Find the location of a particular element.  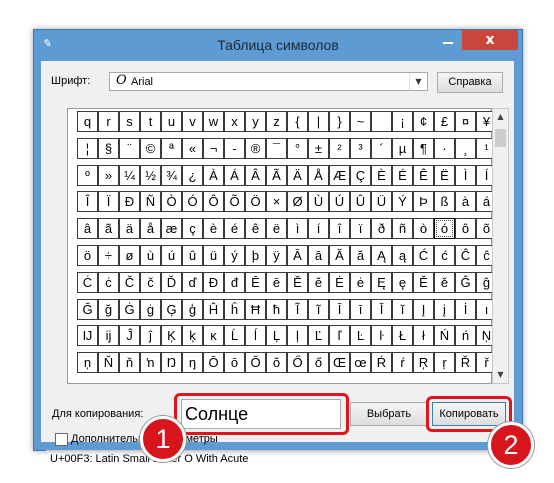

symbol-cell: | is located at coordinates (318, 121).